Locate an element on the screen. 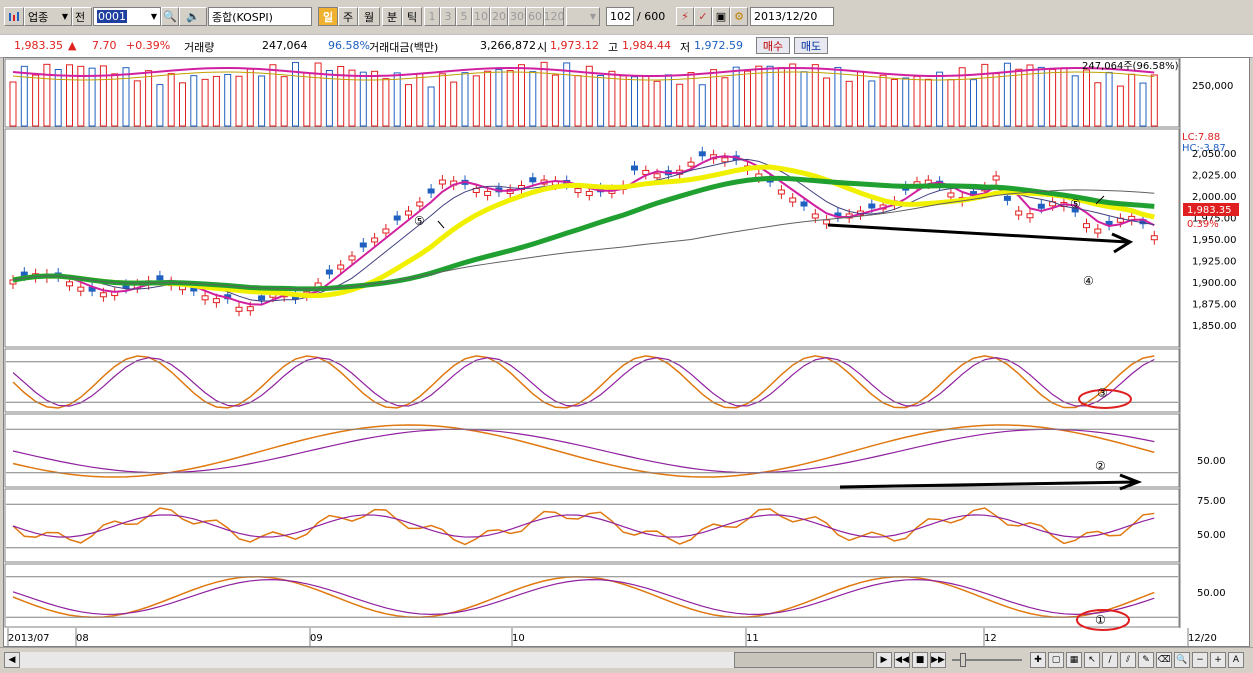 The image size is (1253, 673). chevron-down-icon: ▼ is located at coordinates (64, 16).